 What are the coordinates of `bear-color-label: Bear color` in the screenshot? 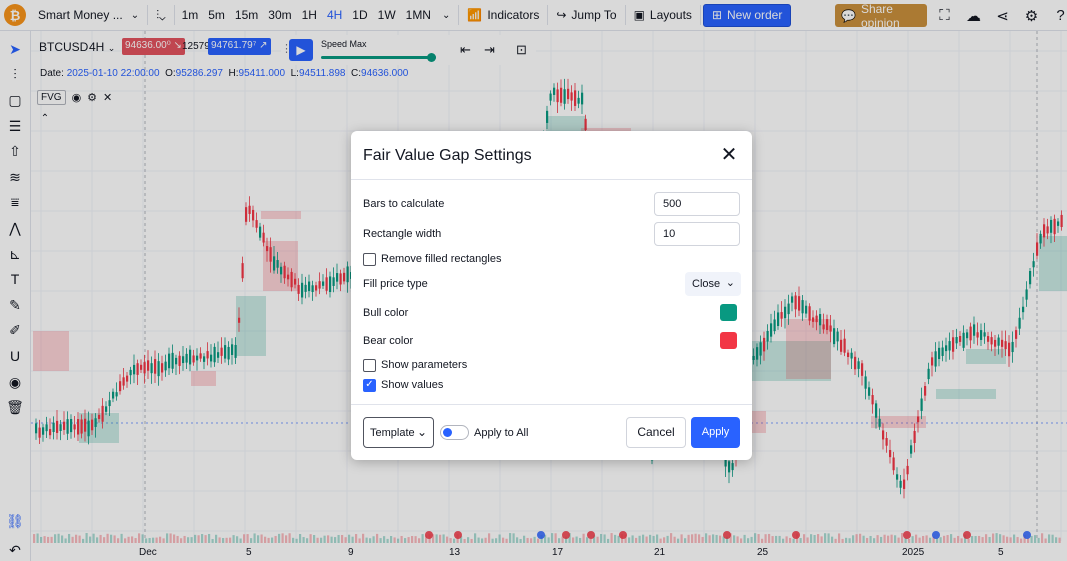 It's located at (388, 341).